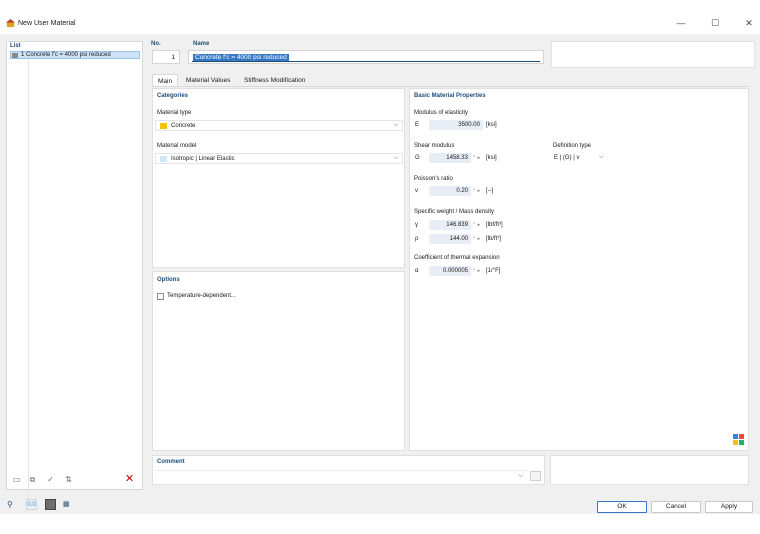 The image size is (760, 534). What do you see at coordinates (279, 158) in the screenshot?
I see `material-model-dropdown: Isotropic | Linear Elastic ⌵` at bounding box center [279, 158].